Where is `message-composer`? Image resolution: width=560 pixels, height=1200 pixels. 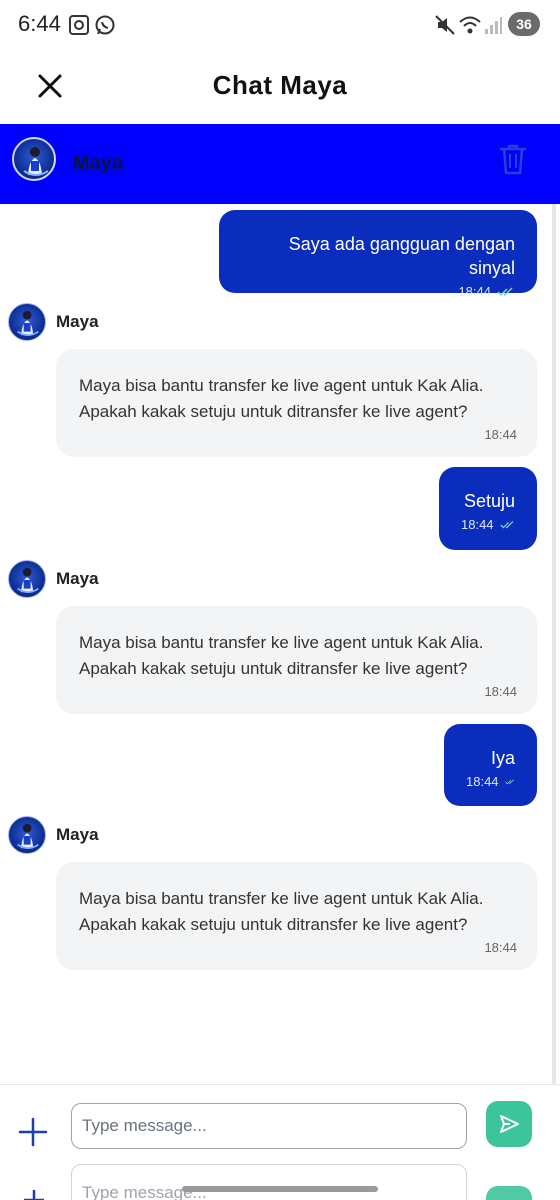 message-composer is located at coordinates (280, 1124).